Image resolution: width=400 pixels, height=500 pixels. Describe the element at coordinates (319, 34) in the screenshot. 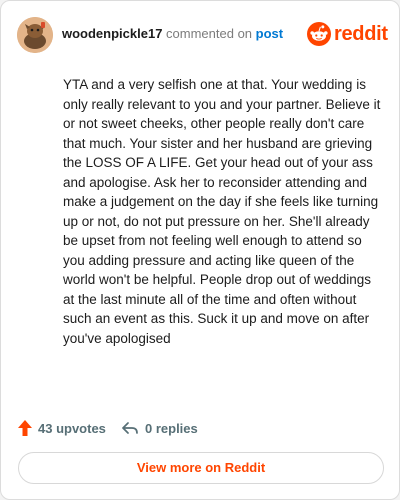

I see `reddit-logo-icon` at that location.